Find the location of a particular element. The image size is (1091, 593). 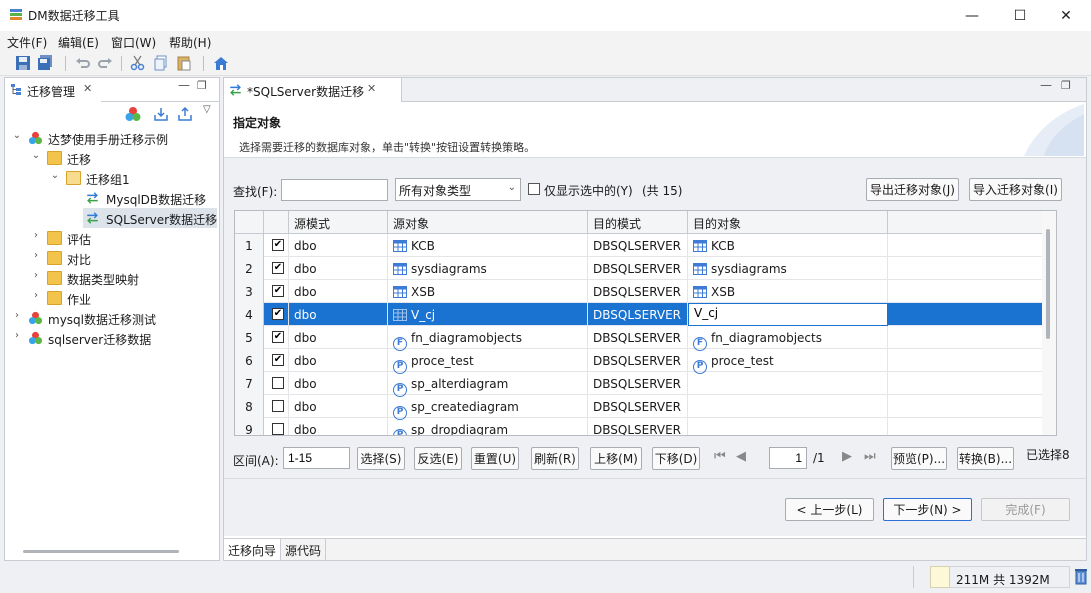

tree-item-evaluate: › 评估 is located at coordinates (112, 238).